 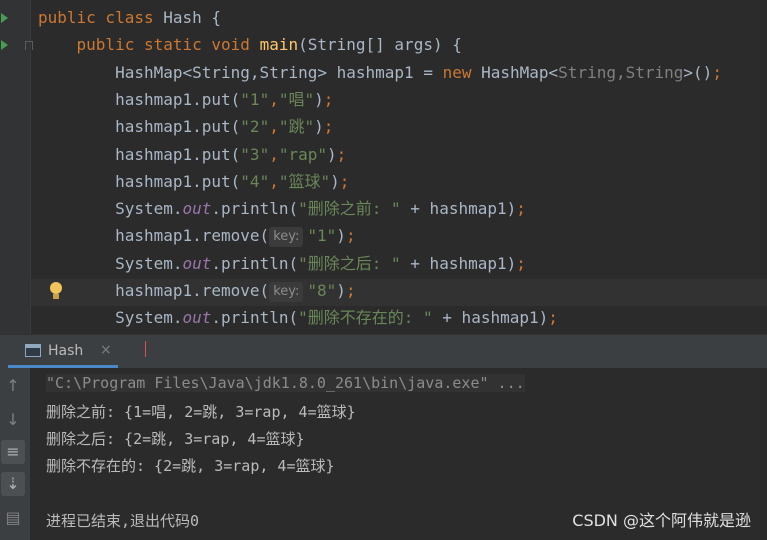 I want to click on code-line: hashmap1.put("1","唱");, so click(x=185, y=99).